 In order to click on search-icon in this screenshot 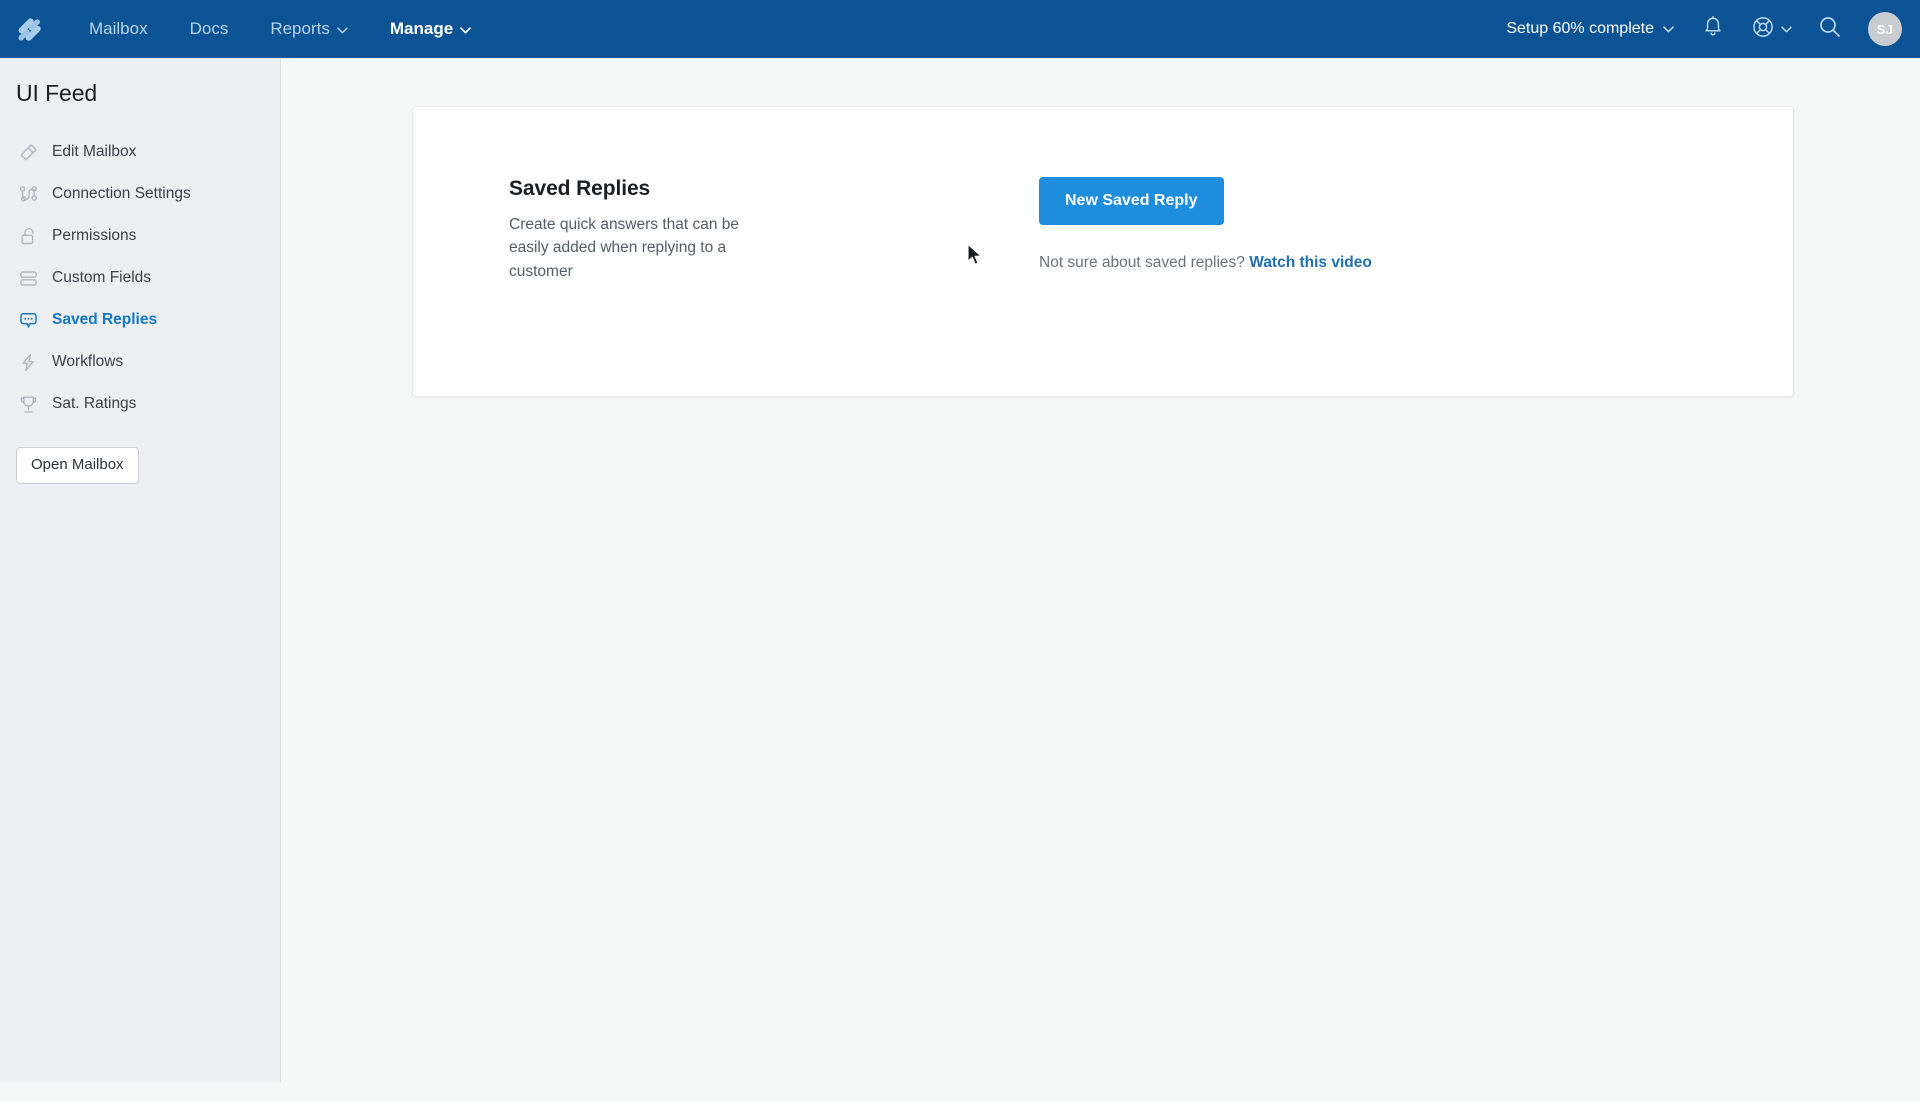, I will do `click(1829, 29)`.